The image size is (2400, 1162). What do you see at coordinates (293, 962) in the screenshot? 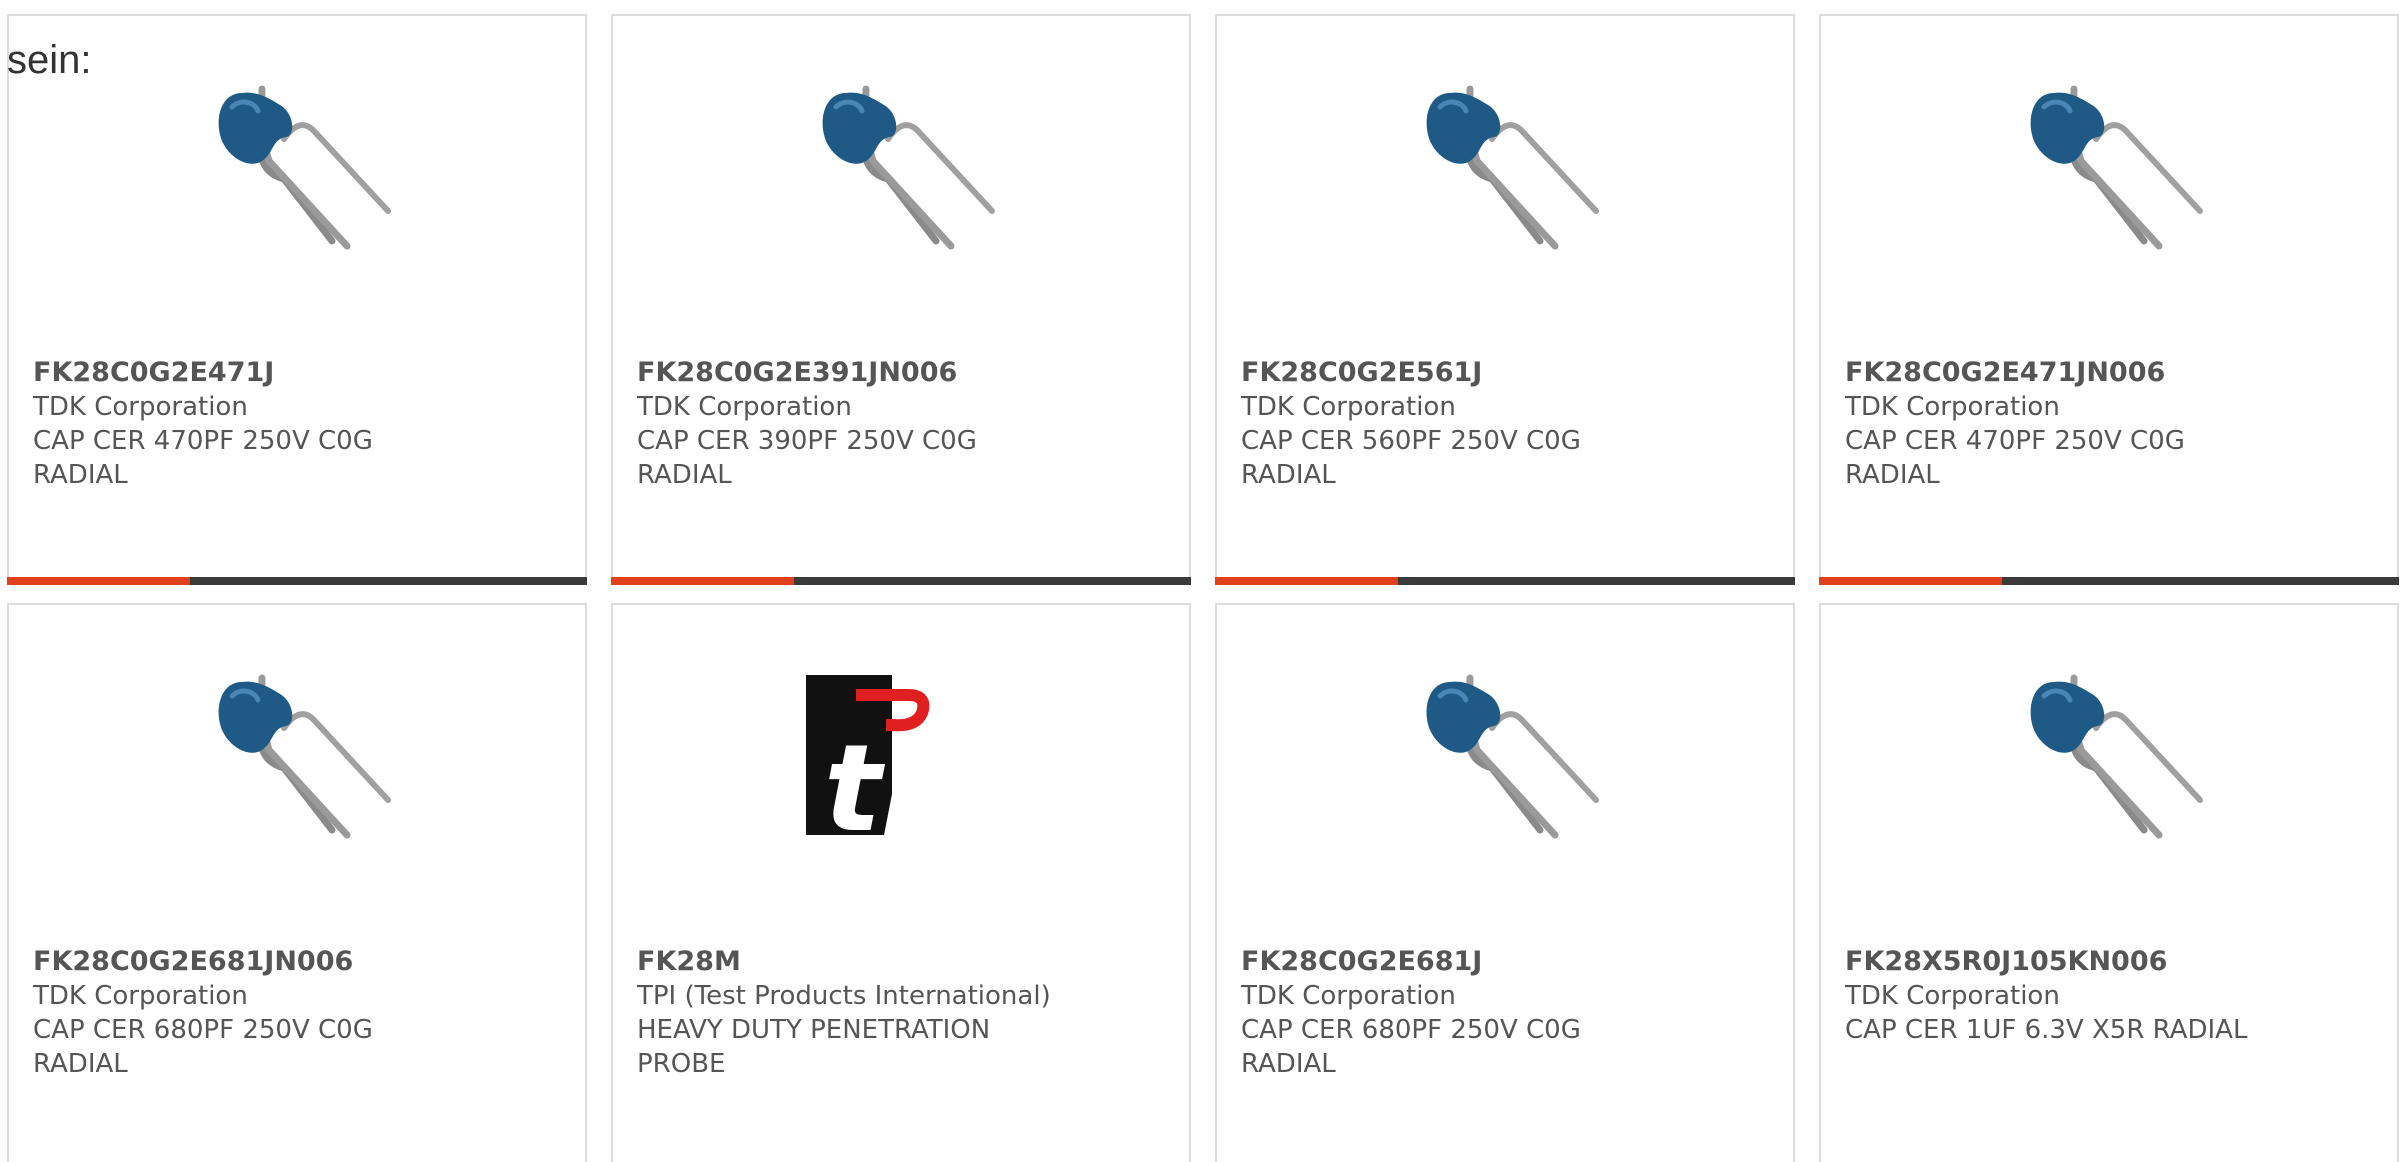
I see `part-number-link: FK28C0G2E681JN006` at bounding box center [293, 962].